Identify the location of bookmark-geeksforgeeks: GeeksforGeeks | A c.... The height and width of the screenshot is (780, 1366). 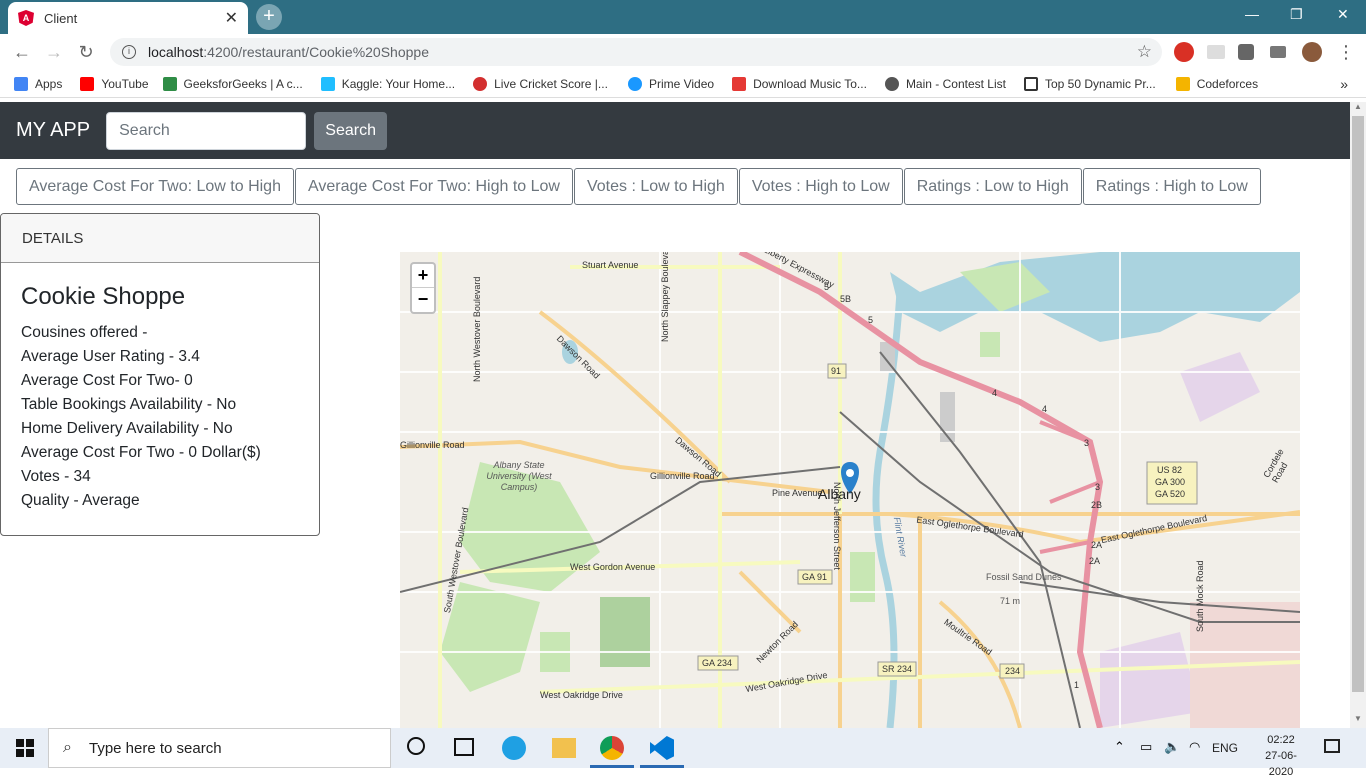
(232, 83).